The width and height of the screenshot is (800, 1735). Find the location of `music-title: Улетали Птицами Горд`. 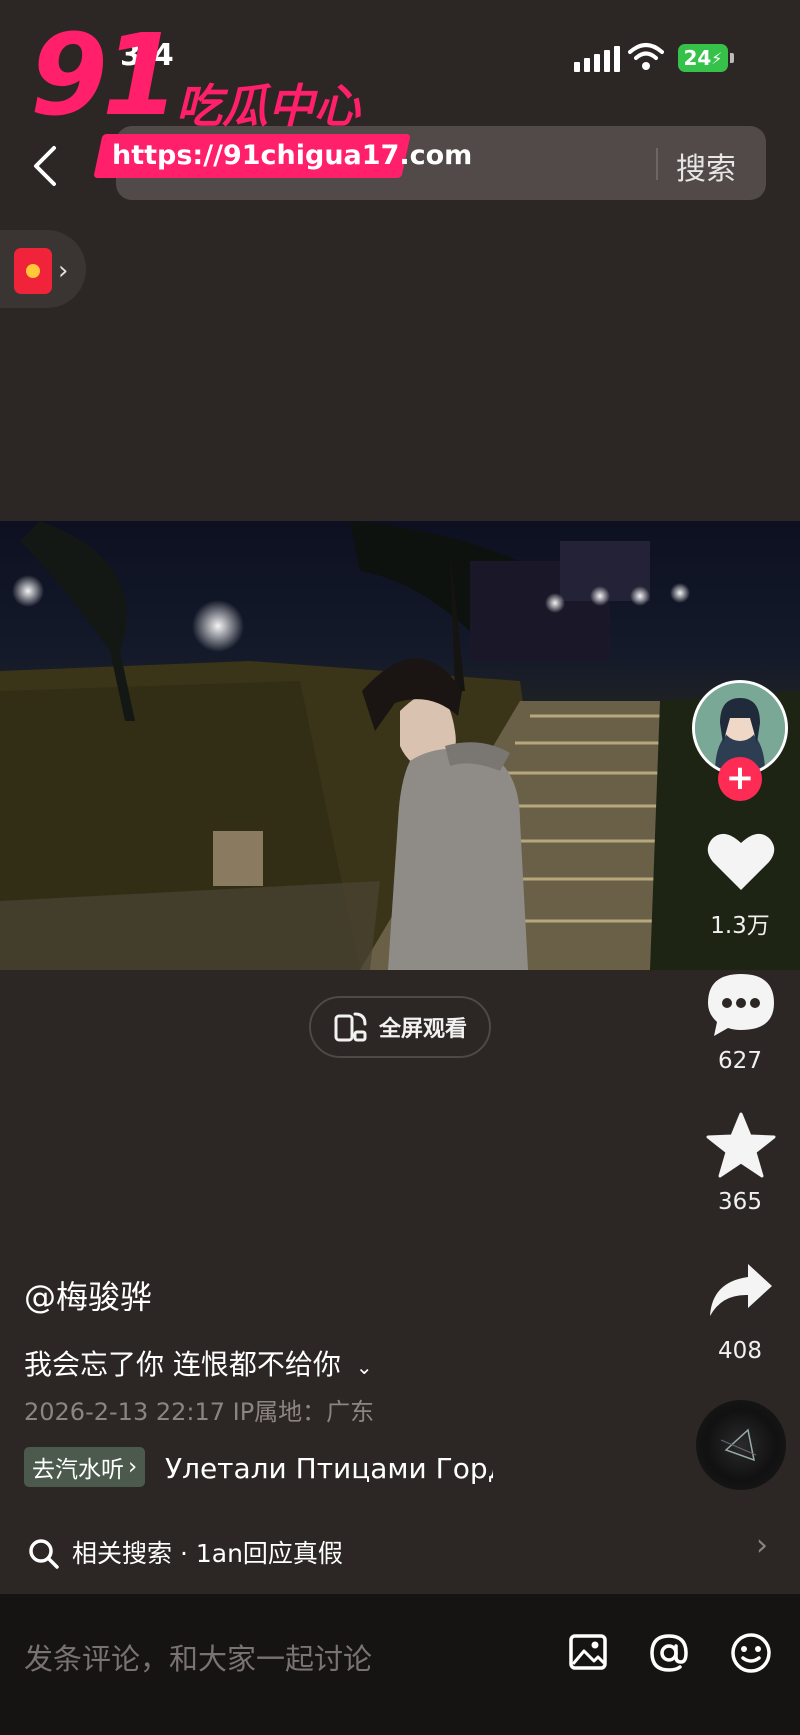

music-title: Улетали Птицами Горд is located at coordinates (329, 1468).